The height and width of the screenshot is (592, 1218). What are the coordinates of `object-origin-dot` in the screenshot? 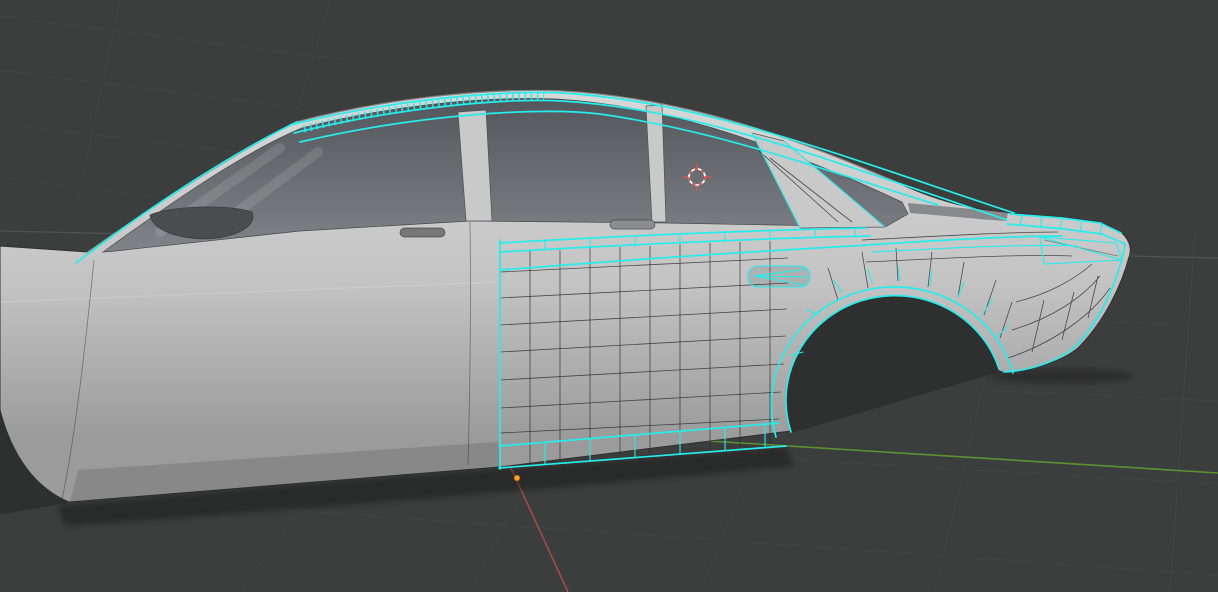 It's located at (517, 478).